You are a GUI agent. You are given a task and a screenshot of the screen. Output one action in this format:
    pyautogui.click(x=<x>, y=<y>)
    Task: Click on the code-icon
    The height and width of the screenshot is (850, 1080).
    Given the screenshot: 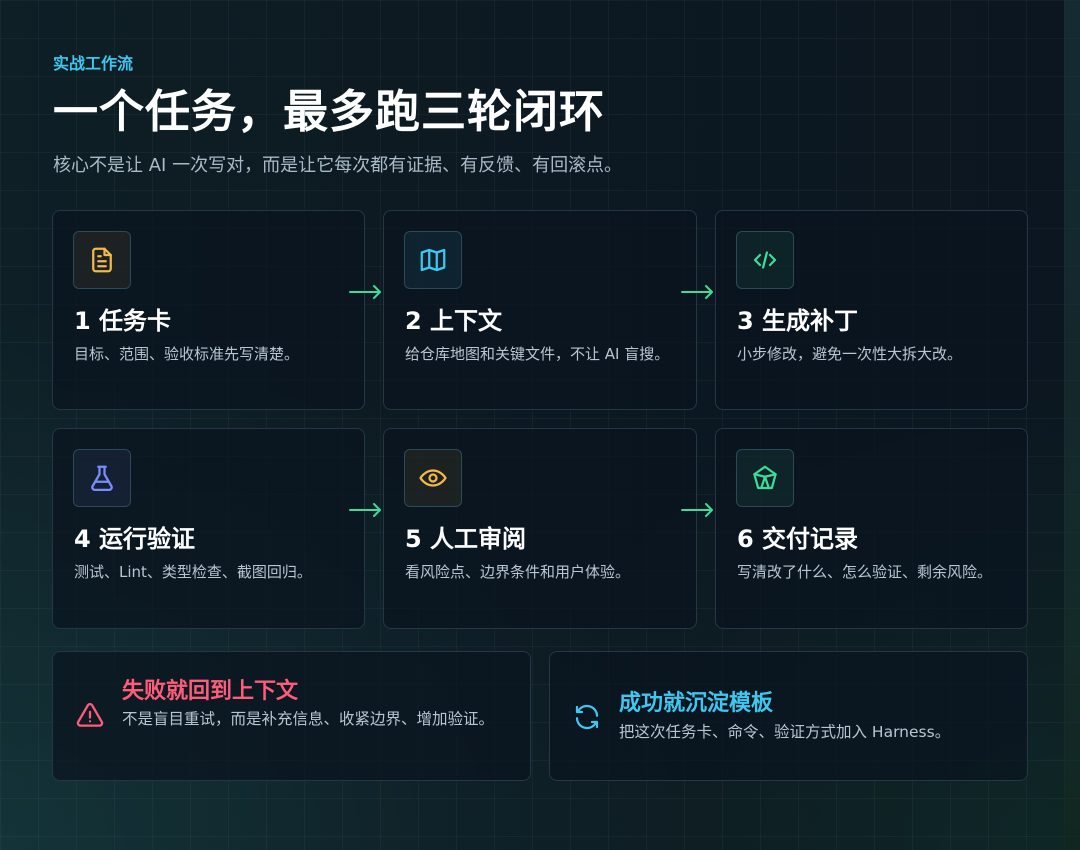 What is the action you would take?
    pyautogui.click(x=765, y=260)
    